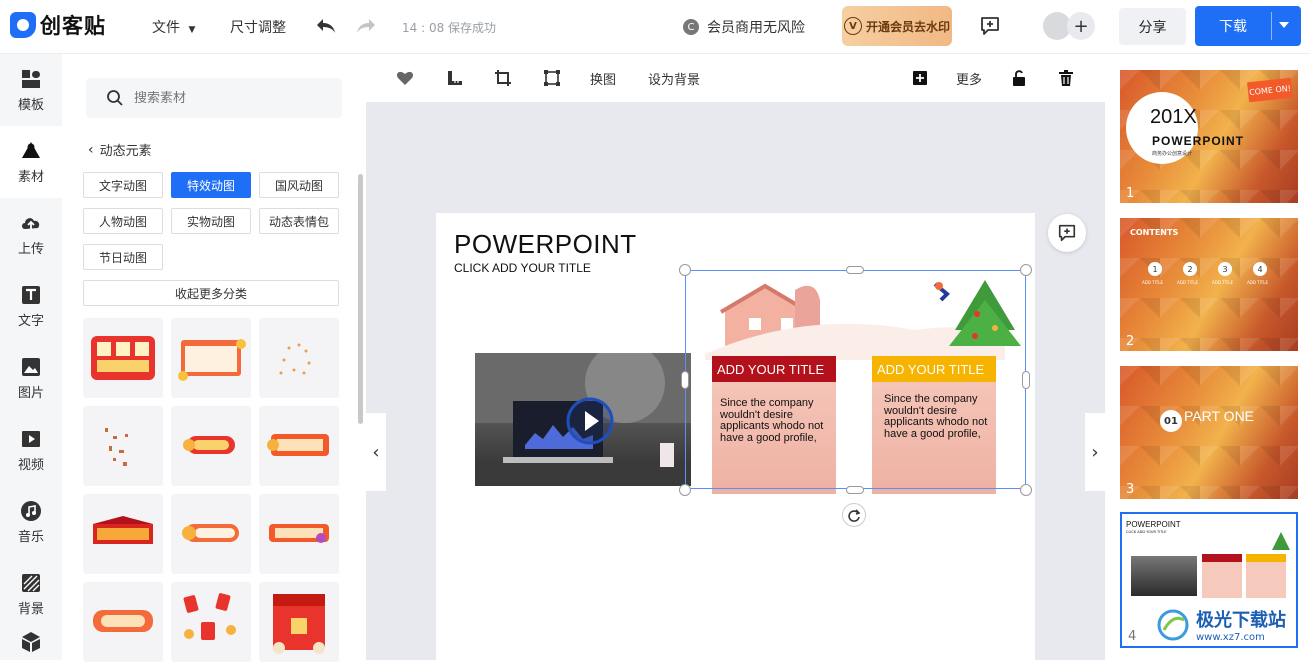 This screenshot has height=662, width=1310. I want to click on cube-icon, so click(31, 642).